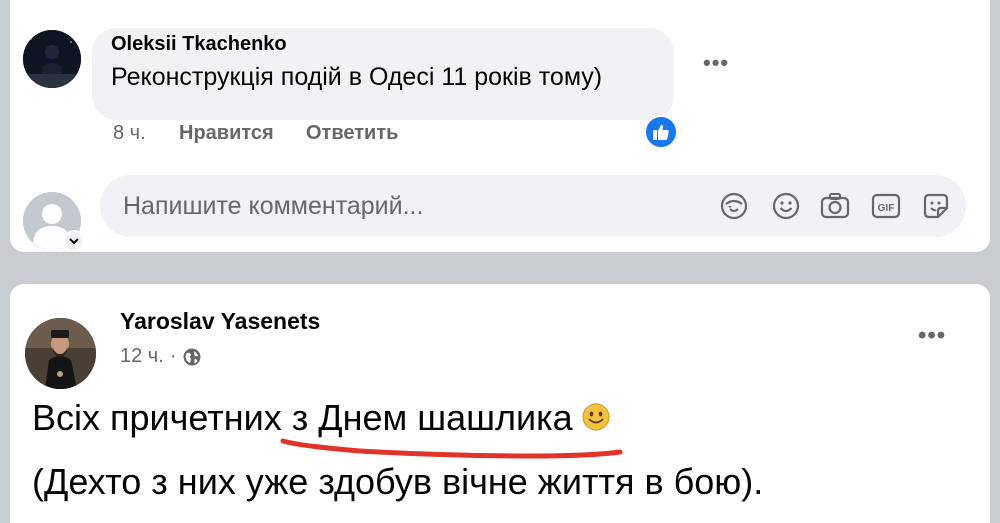  I want to click on post-text-line-1: Всіх причетних з Днем шашлика, so click(321, 418).